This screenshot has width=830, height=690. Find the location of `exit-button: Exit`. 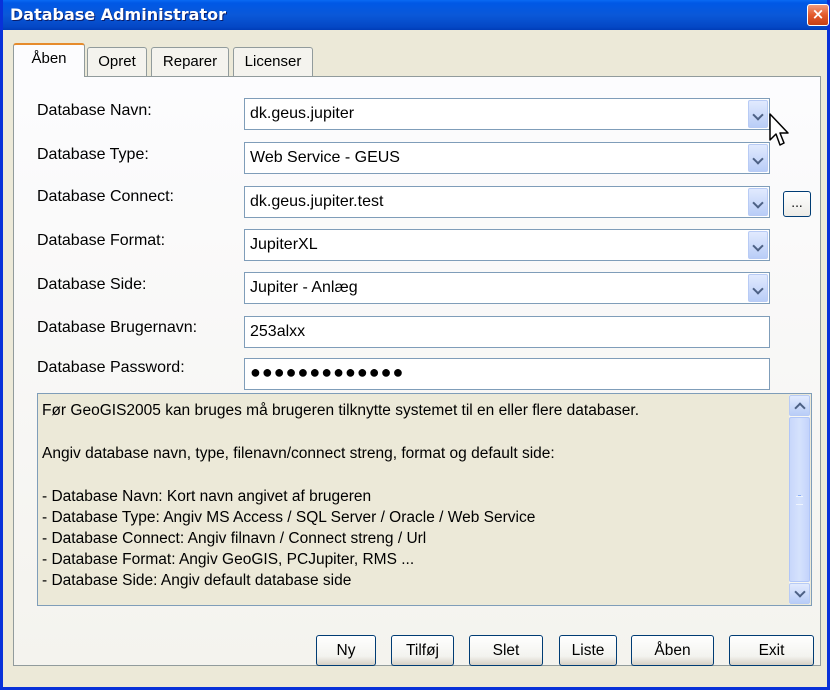

exit-button: Exit is located at coordinates (771, 650).